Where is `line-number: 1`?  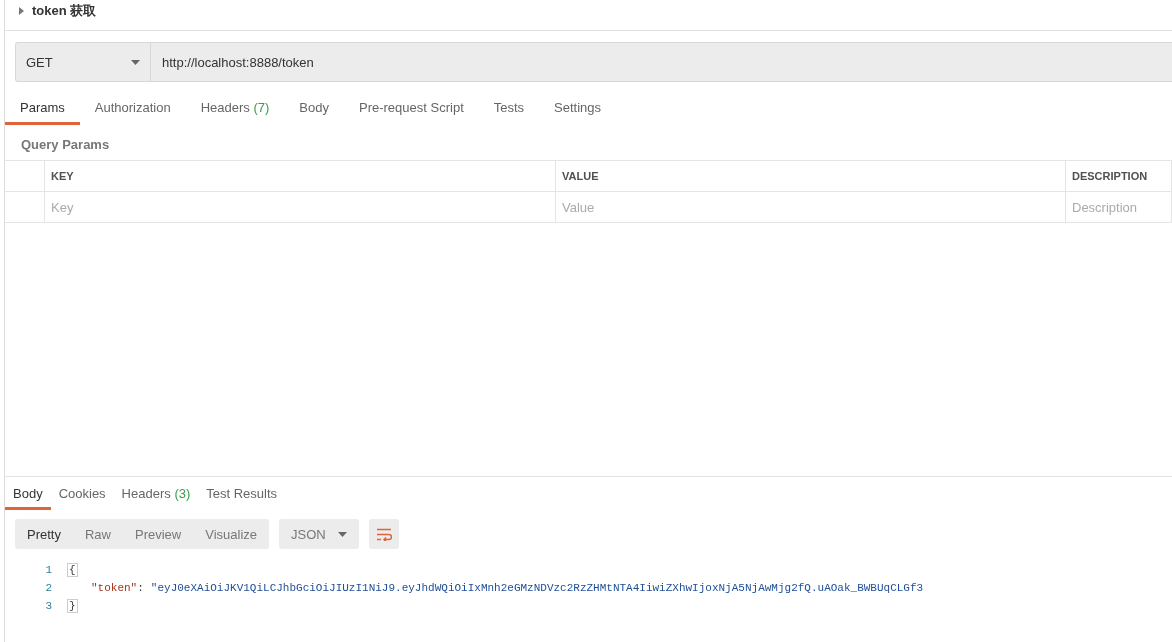
line-number: 1 is located at coordinates (48, 570).